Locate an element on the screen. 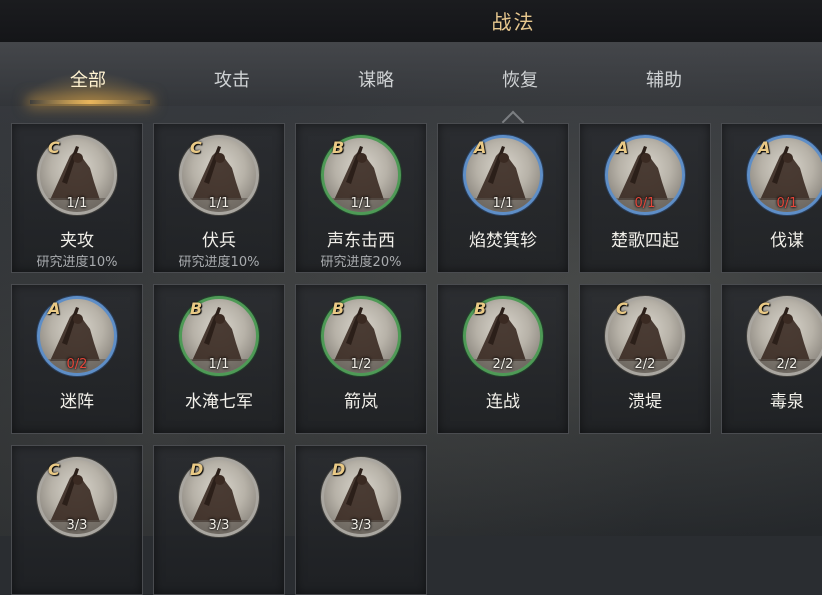 The width and height of the screenshot is (822, 595). tab-all: 全部 is located at coordinates (88, 79).